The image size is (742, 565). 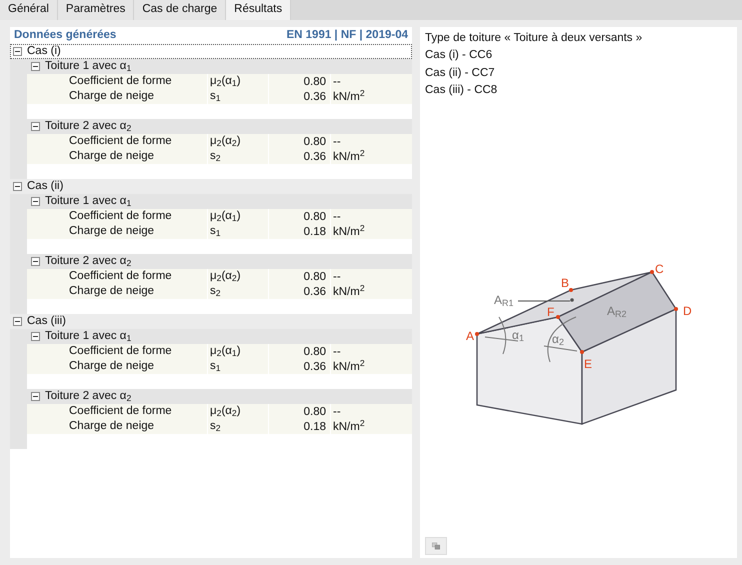 I want to click on standard-label: EN 1991 | NF | 2019-04, so click(x=347, y=35).